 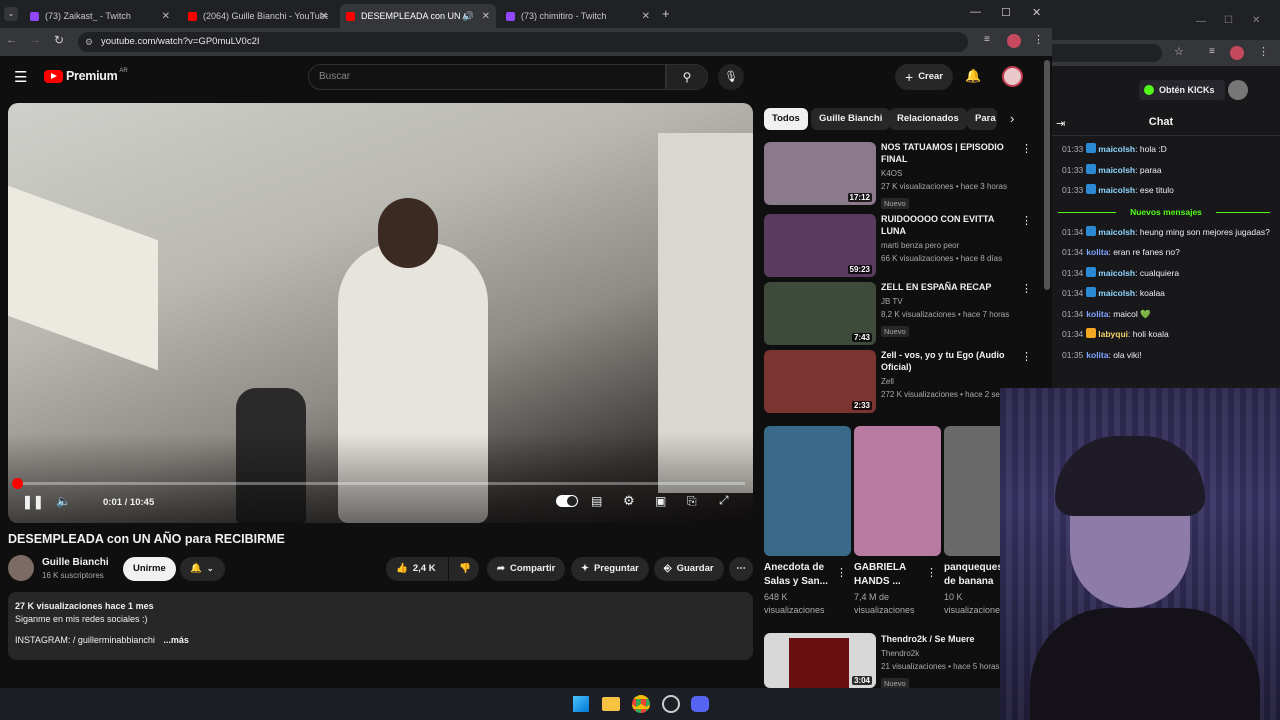 I want to click on user-avatar, so click(x=1238, y=90).